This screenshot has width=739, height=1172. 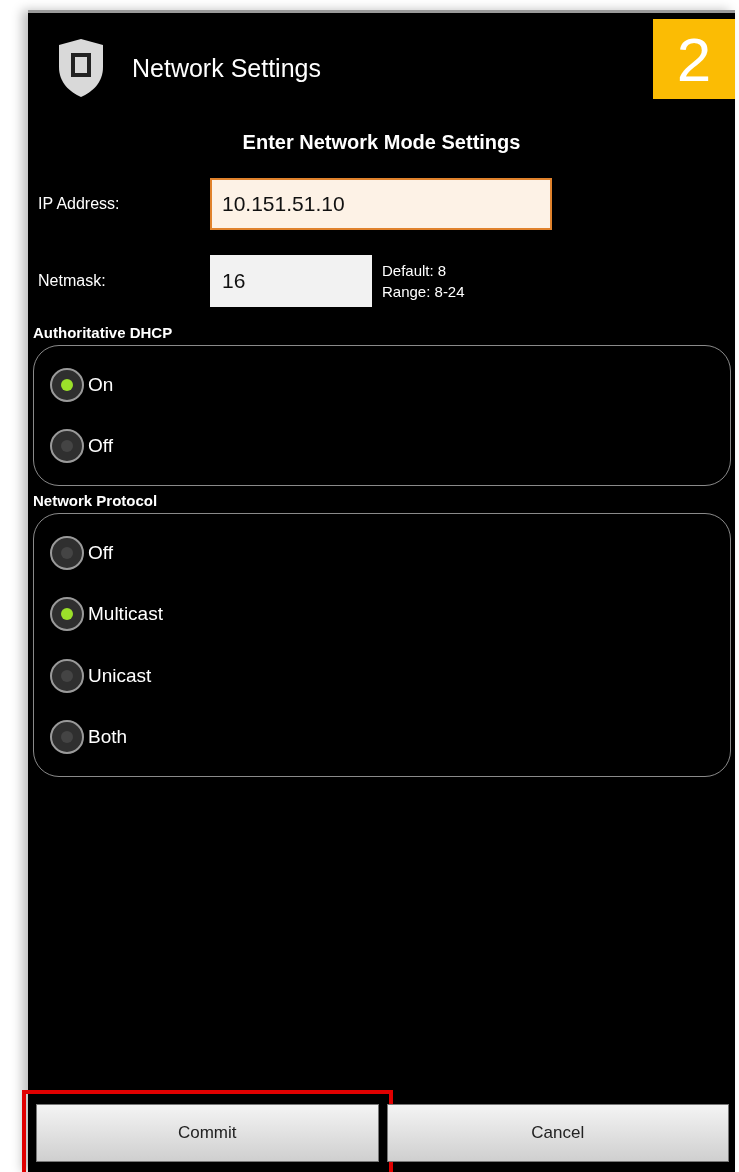 What do you see at coordinates (415, 271) in the screenshot?
I see `hint-text: Default: 8` at bounding box center [415, 271].